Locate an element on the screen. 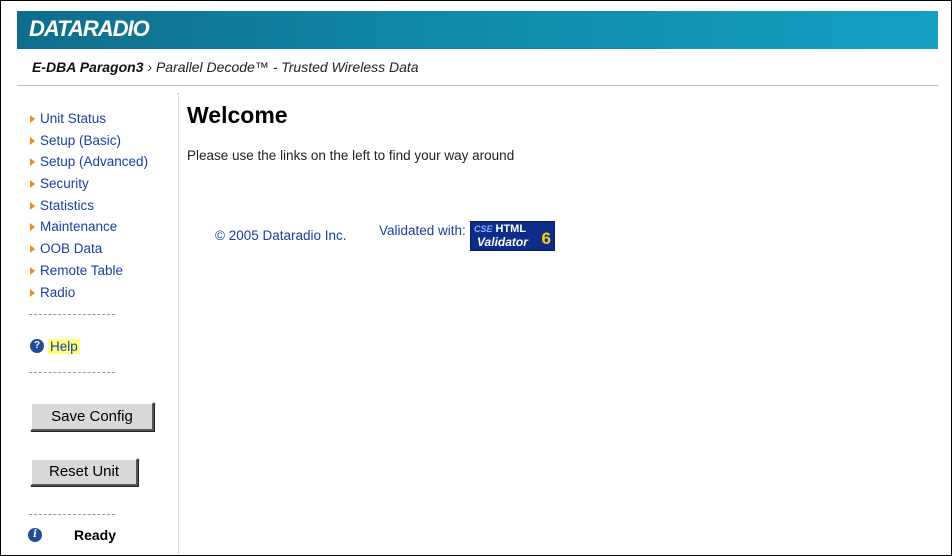 Image resolution: width=952 pixels, height=556 pixels. sidebar-item-oob-data: OOB Data is located at coordinates (89, 251).